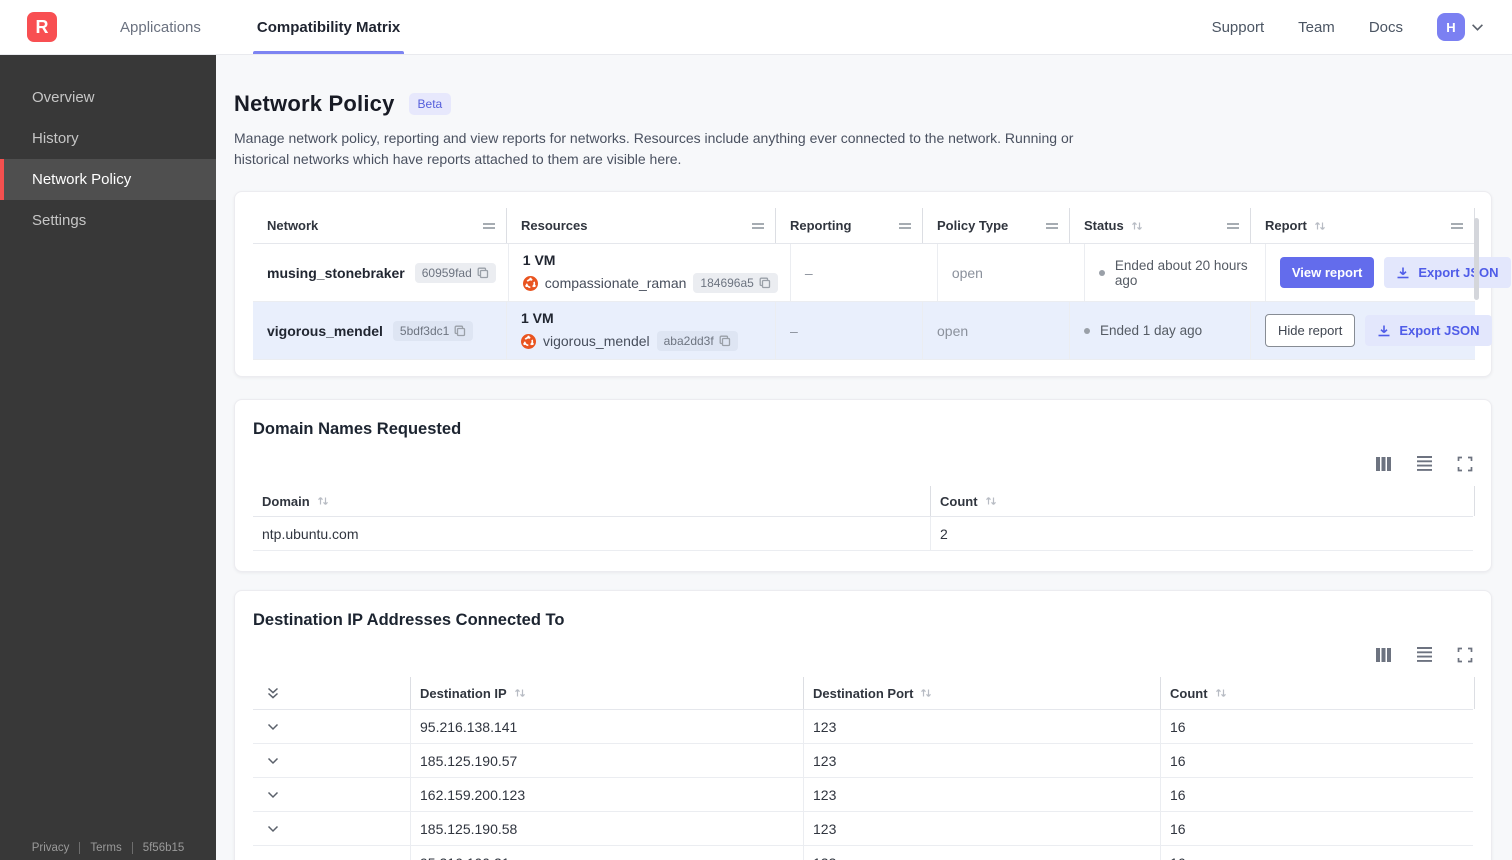 The height and width of the screenshot is (860, 1512). What do you see at coordinates (108, 220) in the screenshot?
I see `sidebar-item-settings: Settings` at bounding box center [108, 220].